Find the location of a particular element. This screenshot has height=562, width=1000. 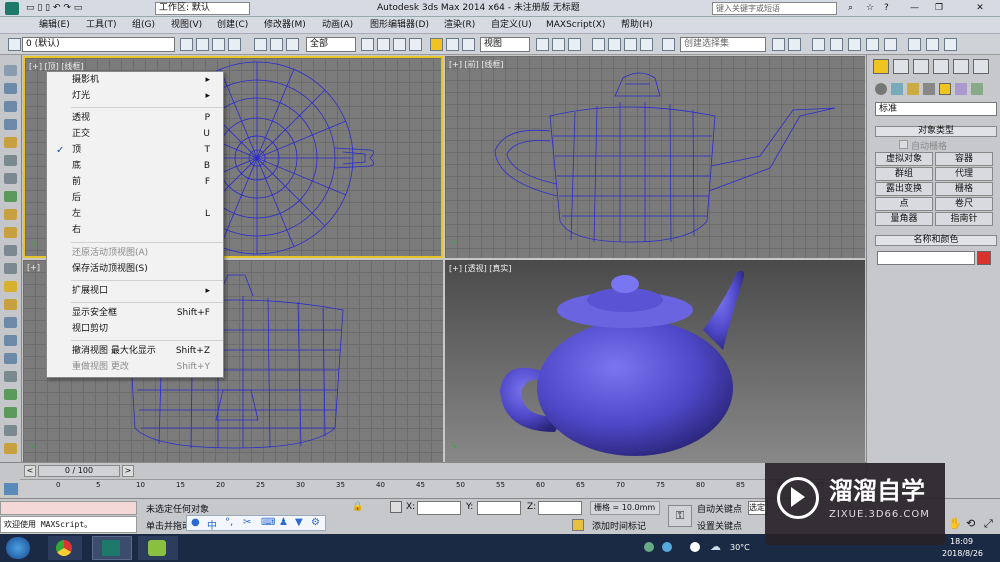

render-setup-icon is located at coordinates (914, 44).